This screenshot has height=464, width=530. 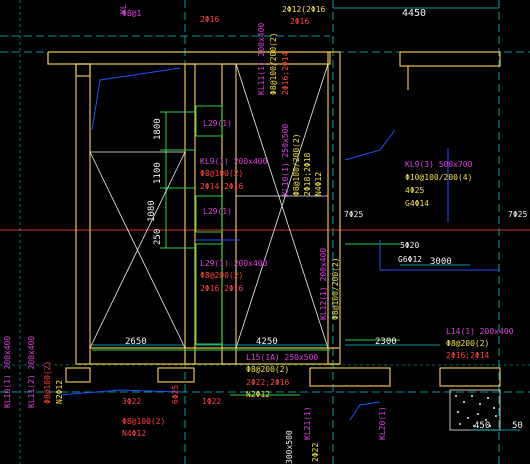 What do you see at coordinates (258, 394) in the screenshot?
I see `l15-d-label: N2Φ12` at bounding box center [258, 394].